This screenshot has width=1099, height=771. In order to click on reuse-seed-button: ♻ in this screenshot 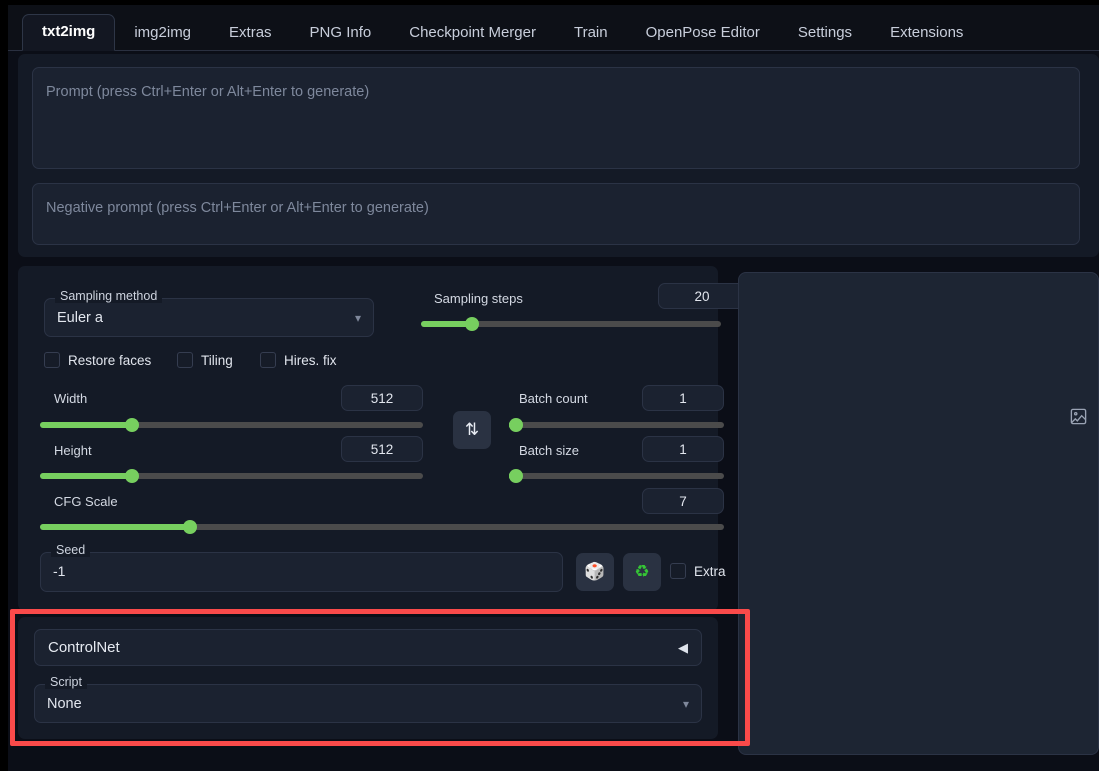, I will do `click(642, 572)`.